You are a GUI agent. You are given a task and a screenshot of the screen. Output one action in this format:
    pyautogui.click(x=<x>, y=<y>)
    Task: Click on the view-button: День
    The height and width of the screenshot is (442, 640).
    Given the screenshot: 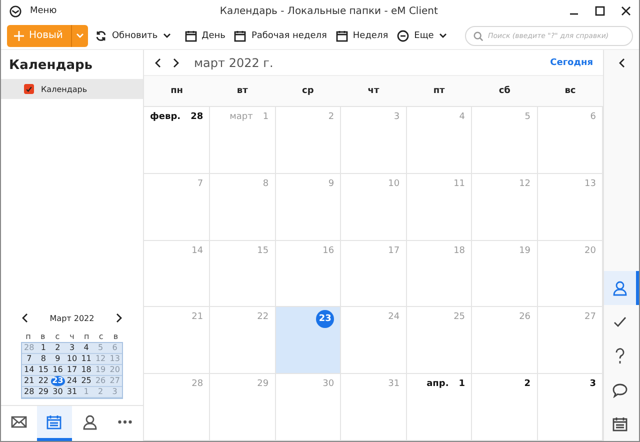 What is the action you would take?
    pyautogui.click(x=205, y=36)
    